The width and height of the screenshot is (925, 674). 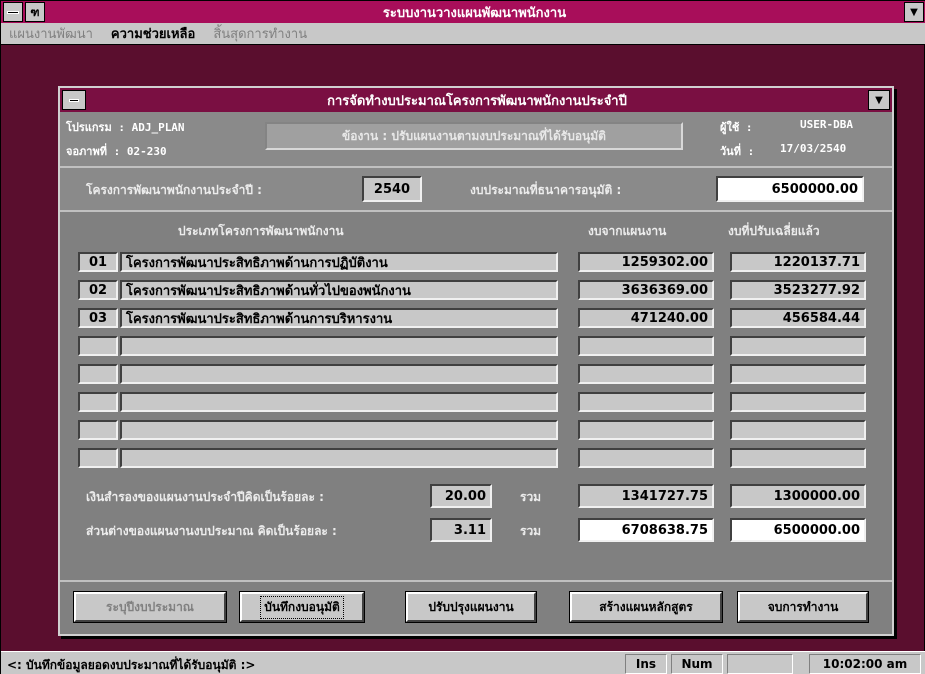 I want to click on year-field: 2540, so click(x=392, y=189).